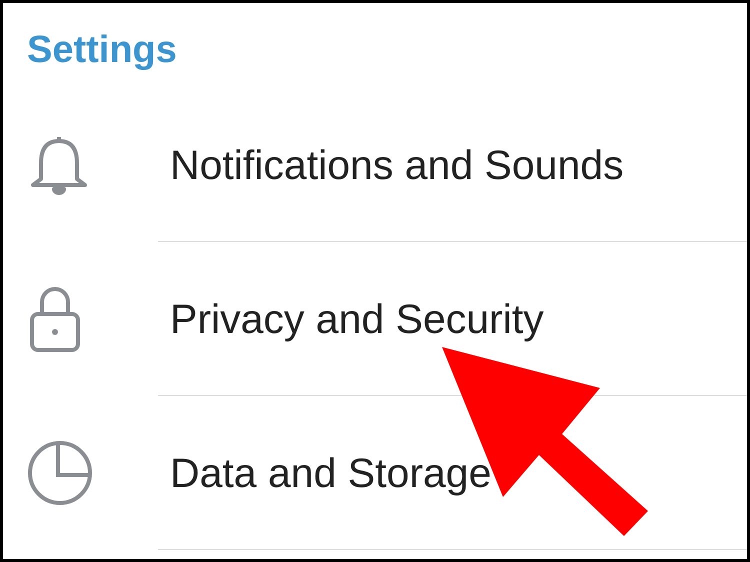 This screenshot has height=562, width=750. I want to click on item-label: Data and Storage, so click(331, 473).